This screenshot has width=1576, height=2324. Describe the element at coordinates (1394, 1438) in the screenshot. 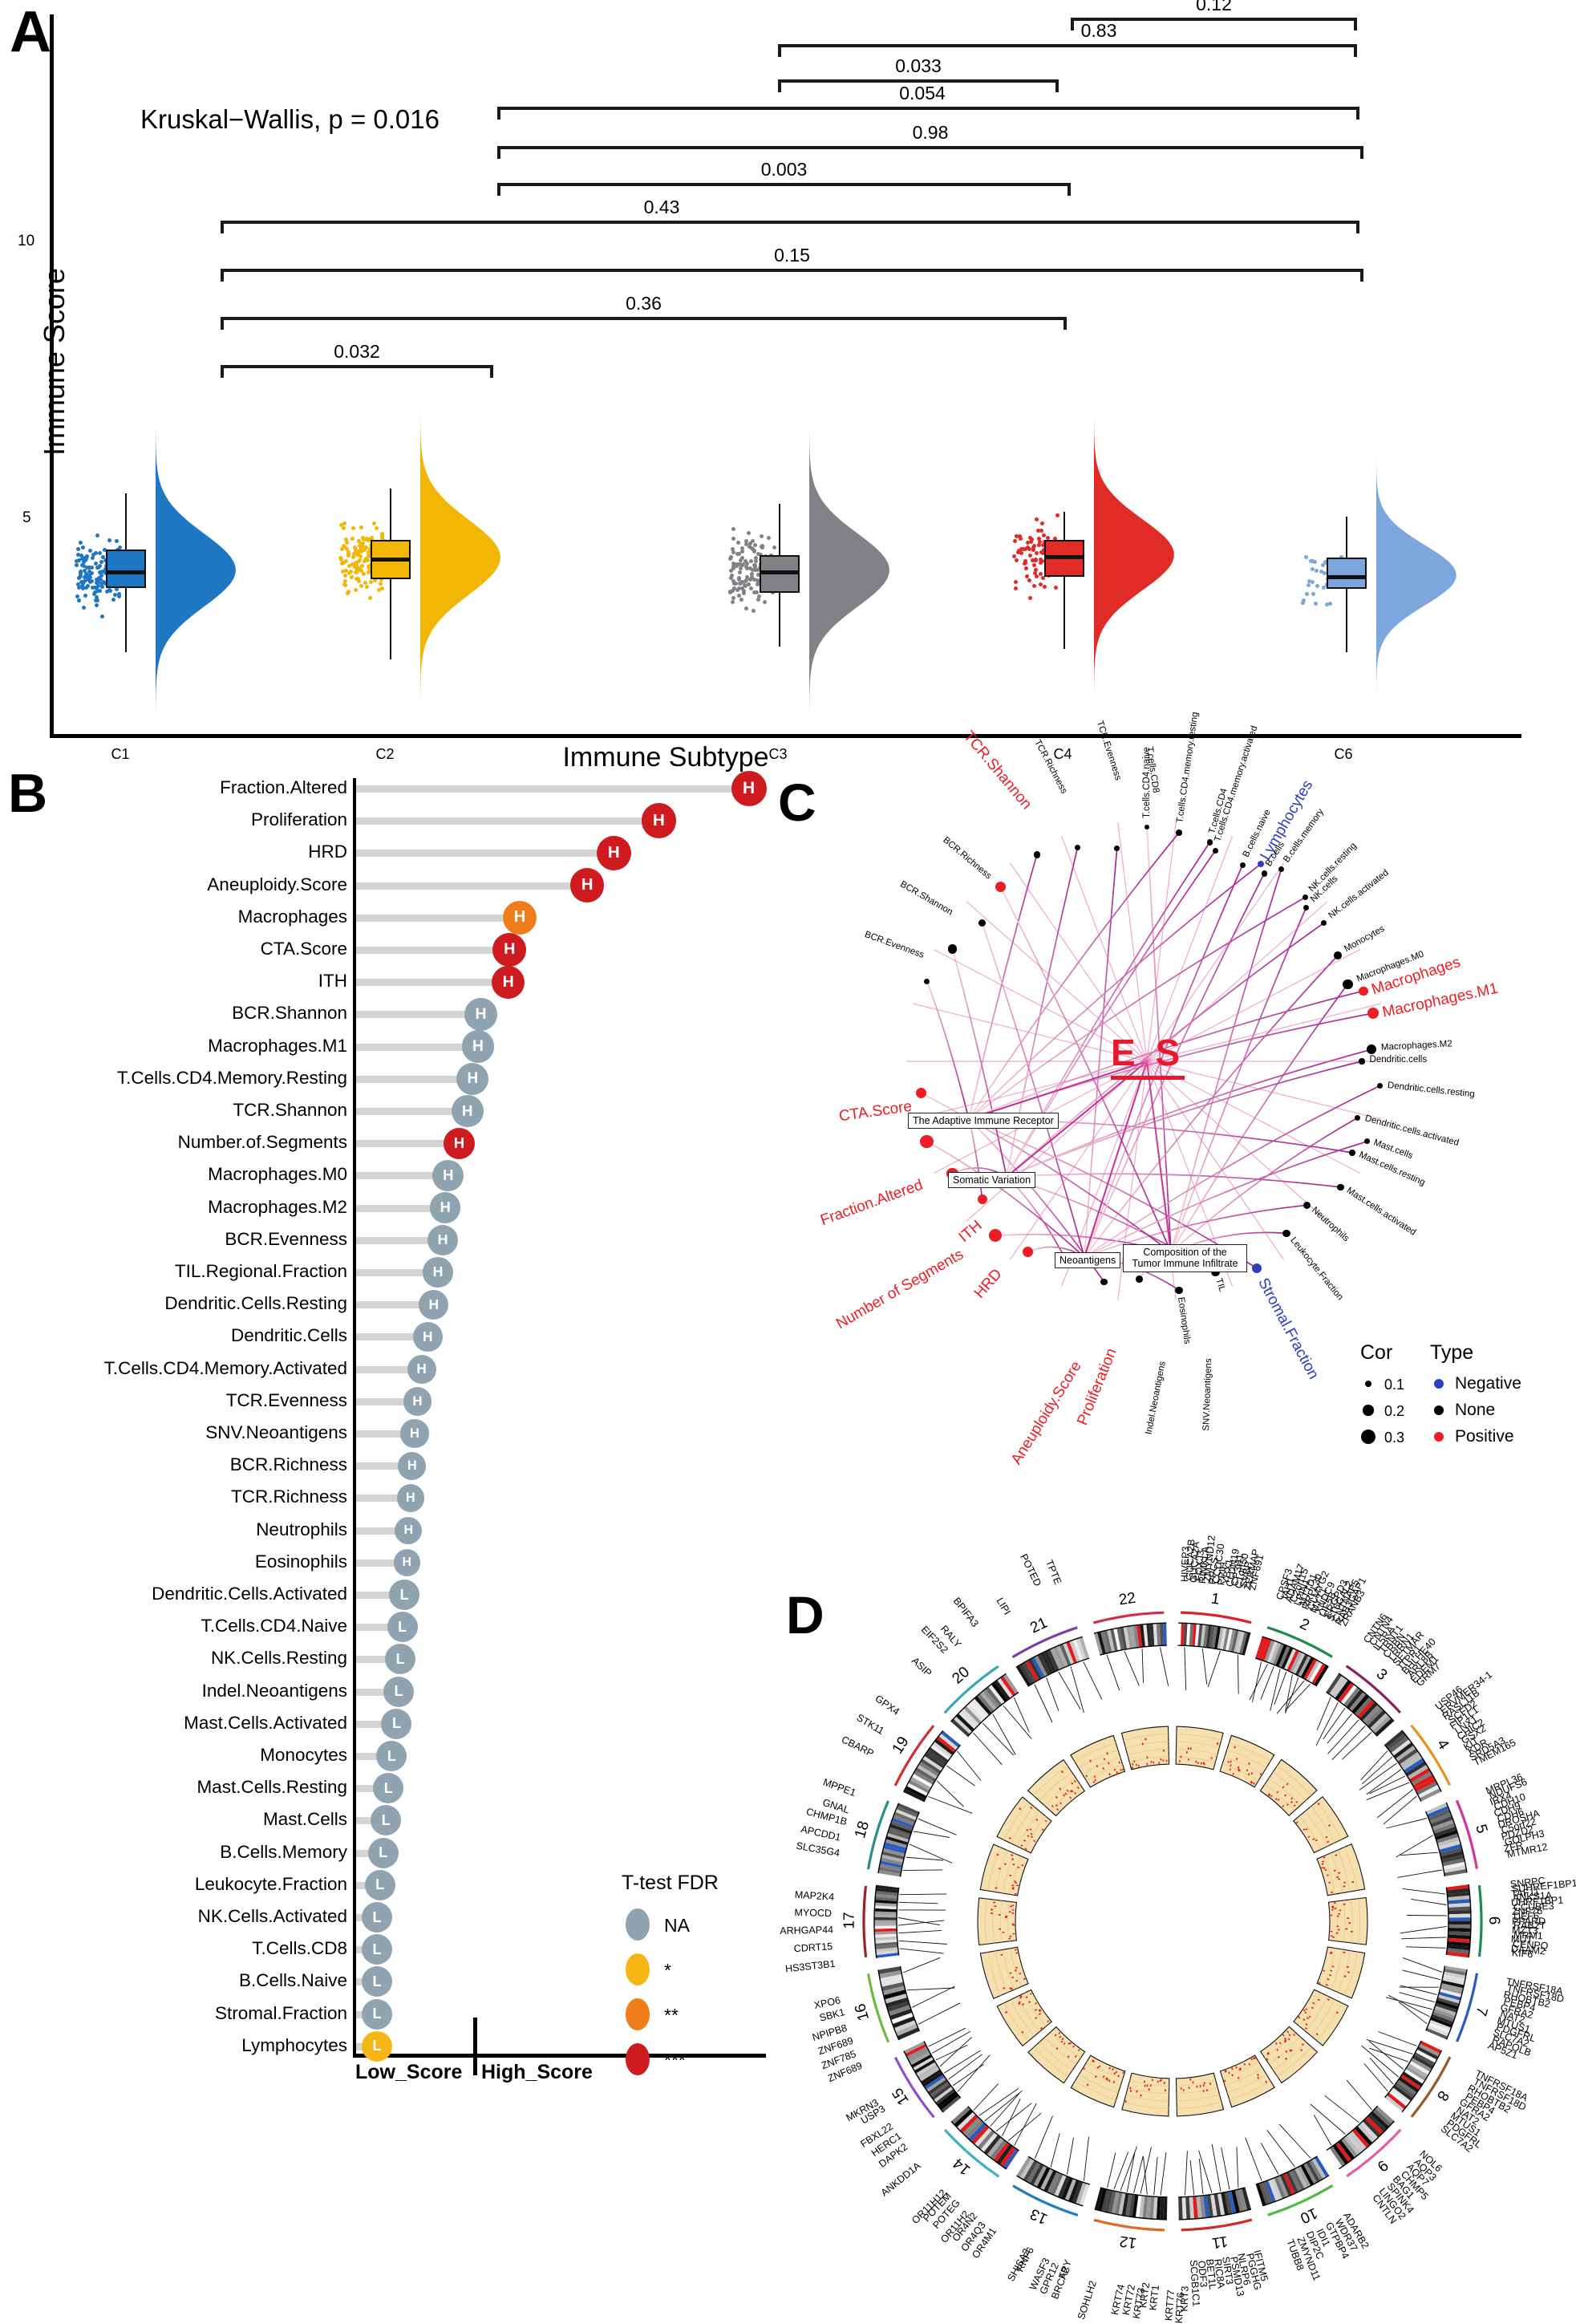

I see `legend-cor-value: 0.3` at that location.